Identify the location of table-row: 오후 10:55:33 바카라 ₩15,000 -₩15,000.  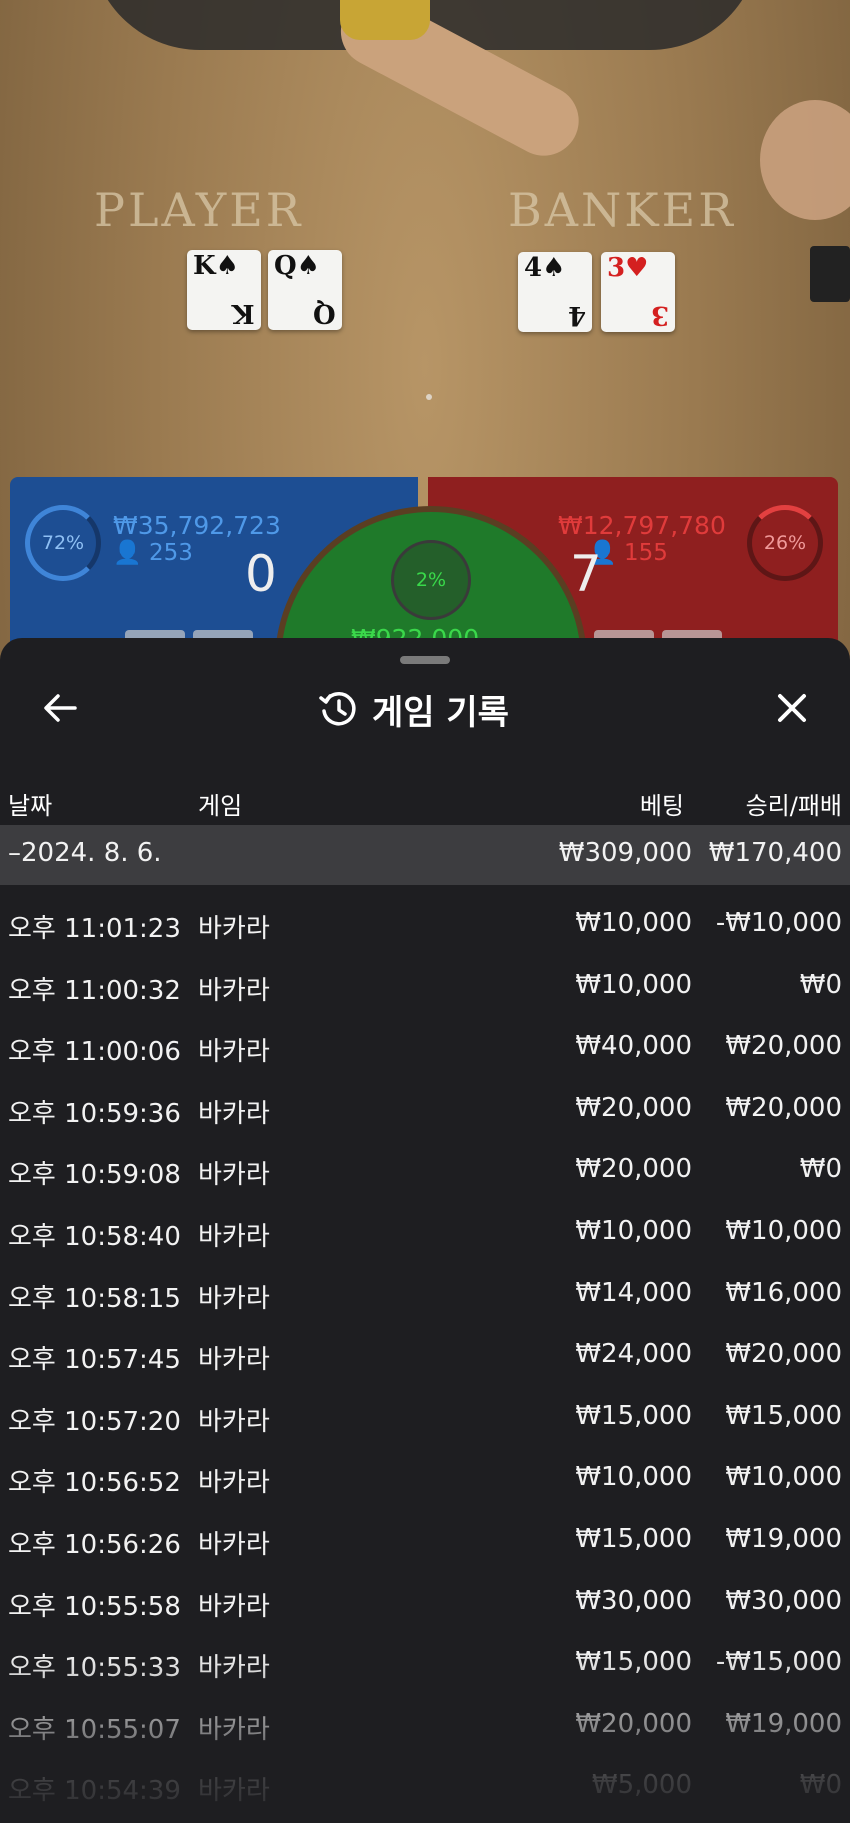
(425, 1664).